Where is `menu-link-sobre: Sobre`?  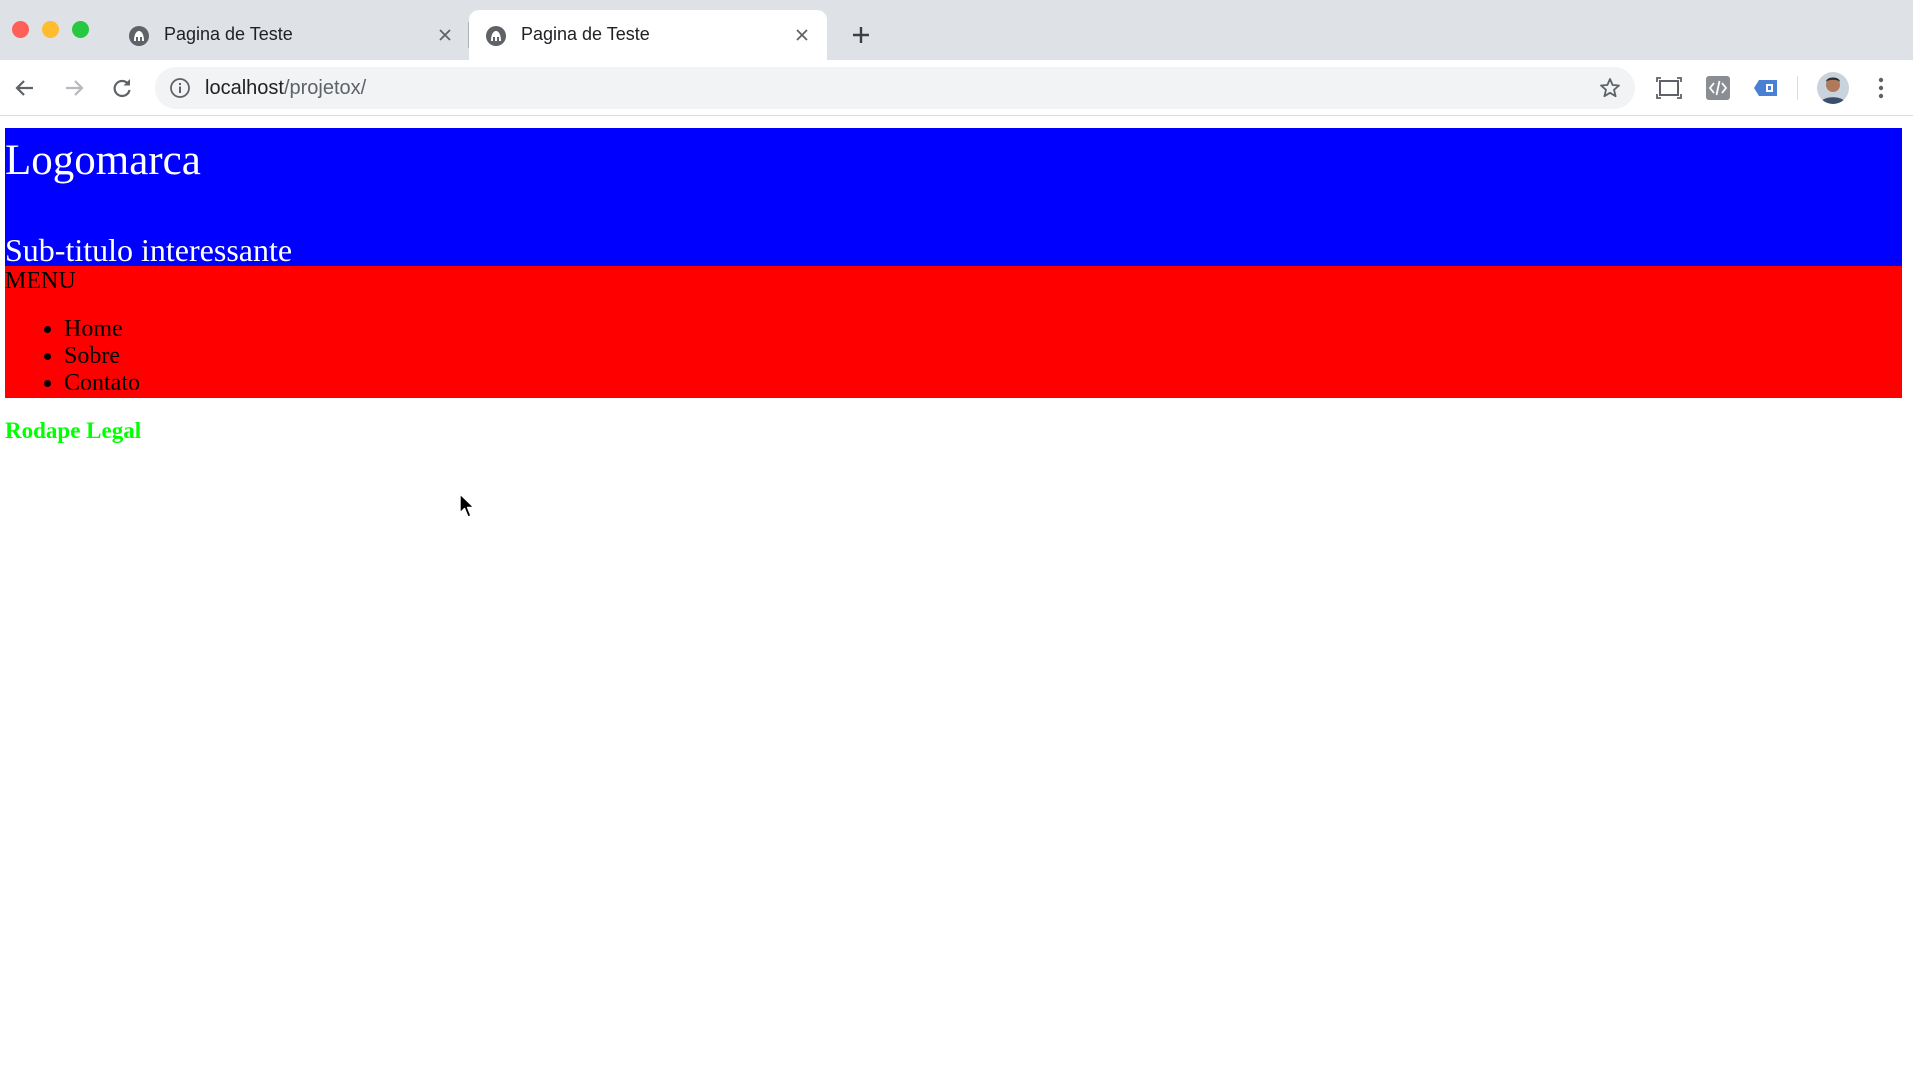 menu-link-sobre: Sobre is located at coordinates (92, 356).